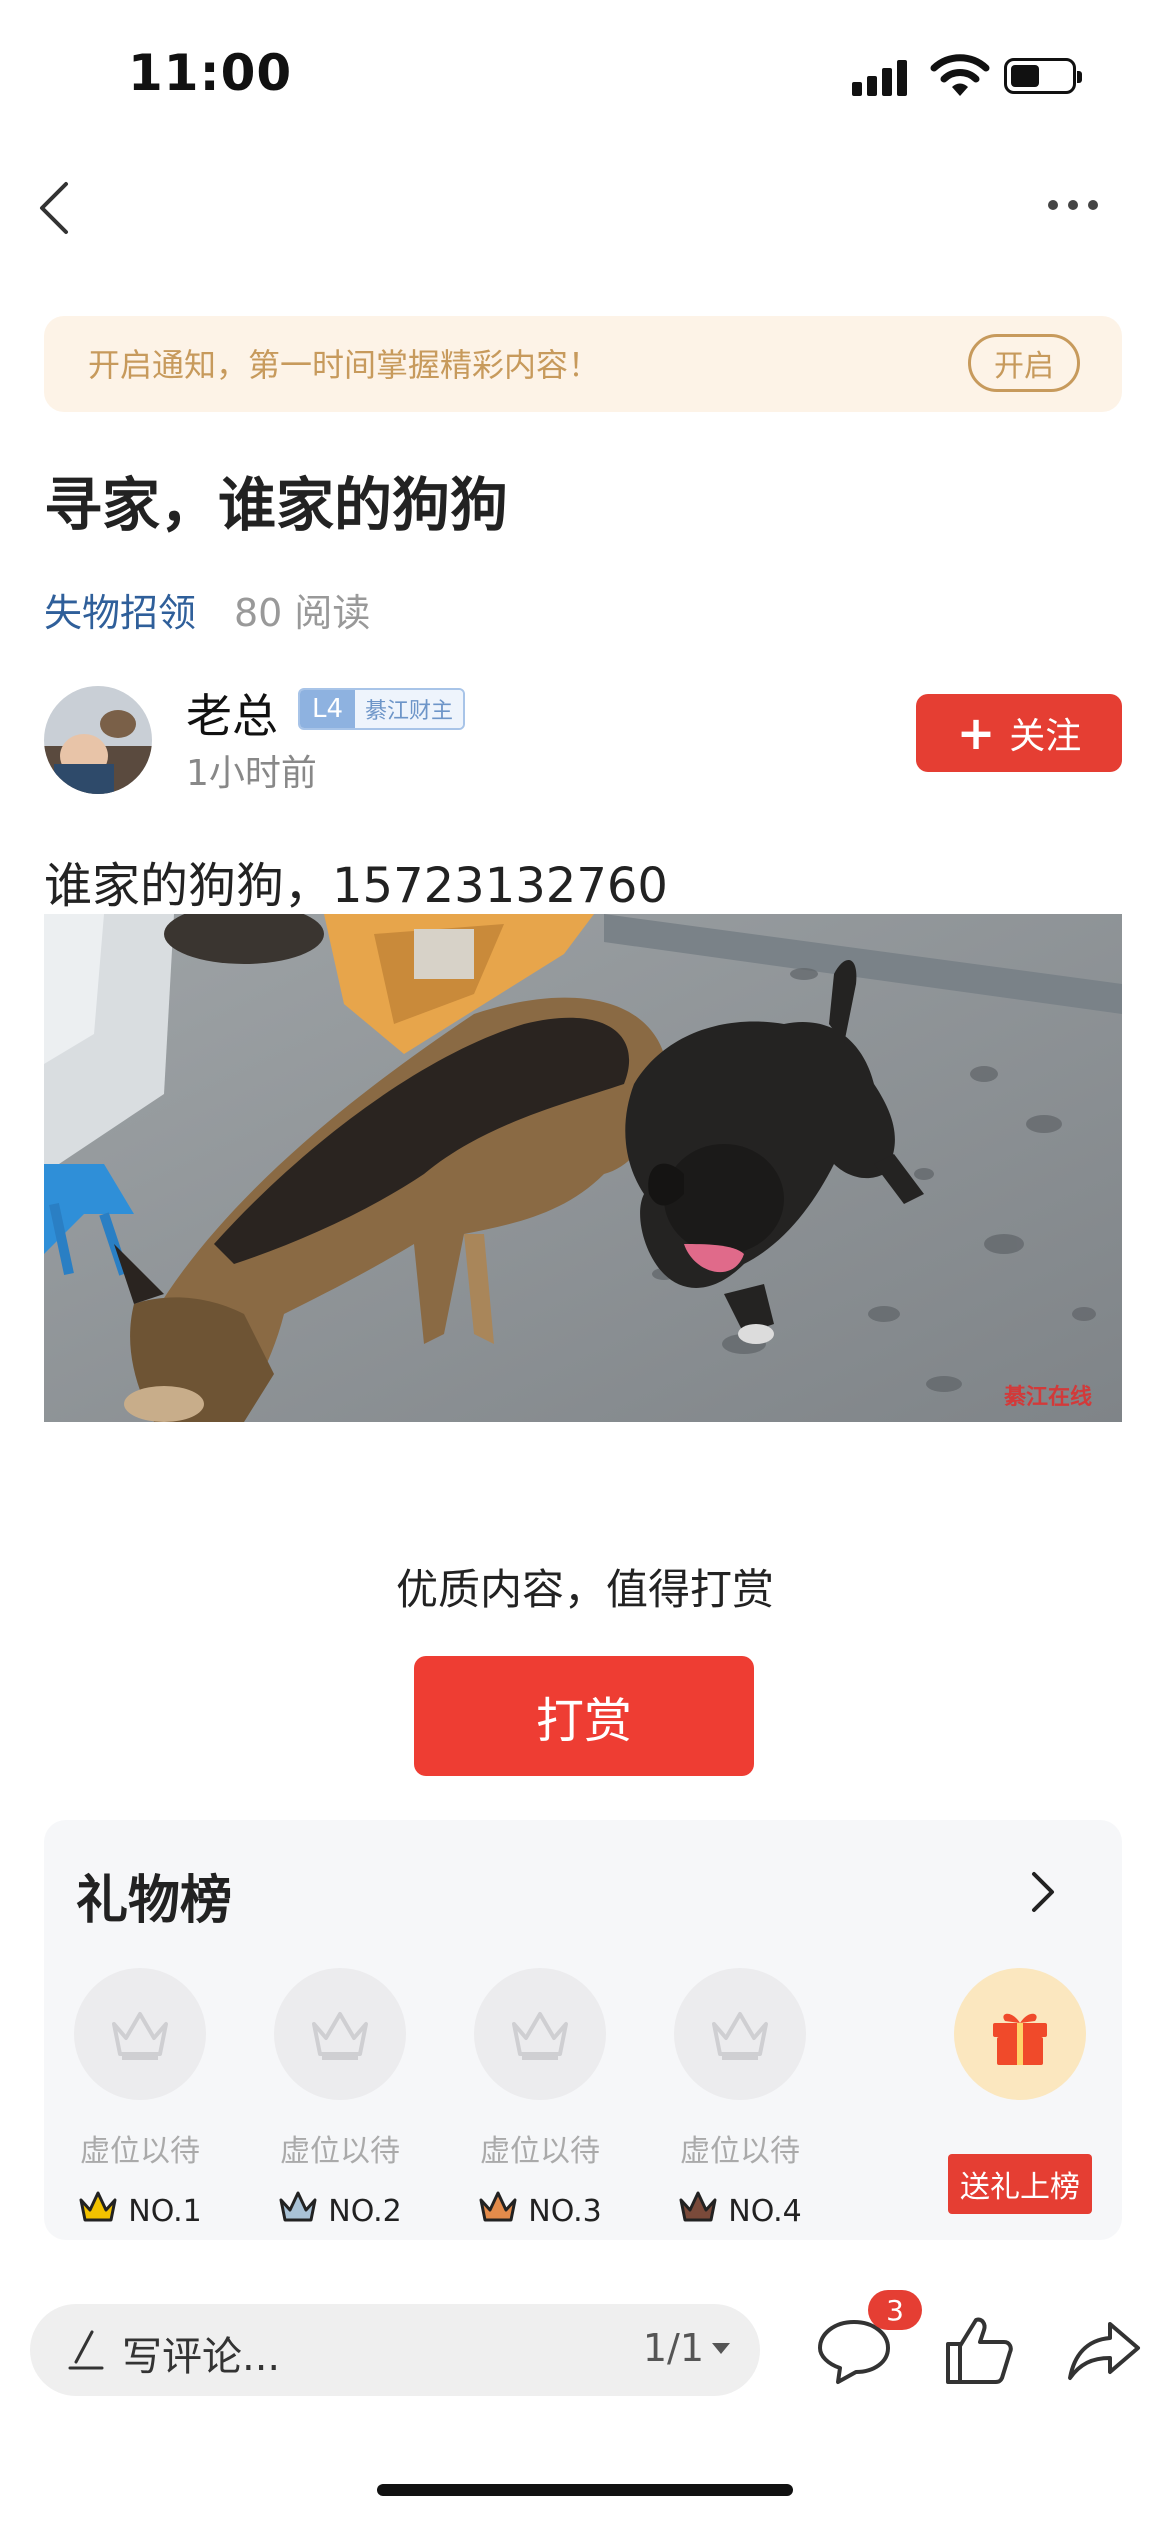 This screenshot has width=1170, height=2532. What do you see at coordinates (328, 709) in the screenshot?
I see `level-label: L4` at bounding box center [328, 709].